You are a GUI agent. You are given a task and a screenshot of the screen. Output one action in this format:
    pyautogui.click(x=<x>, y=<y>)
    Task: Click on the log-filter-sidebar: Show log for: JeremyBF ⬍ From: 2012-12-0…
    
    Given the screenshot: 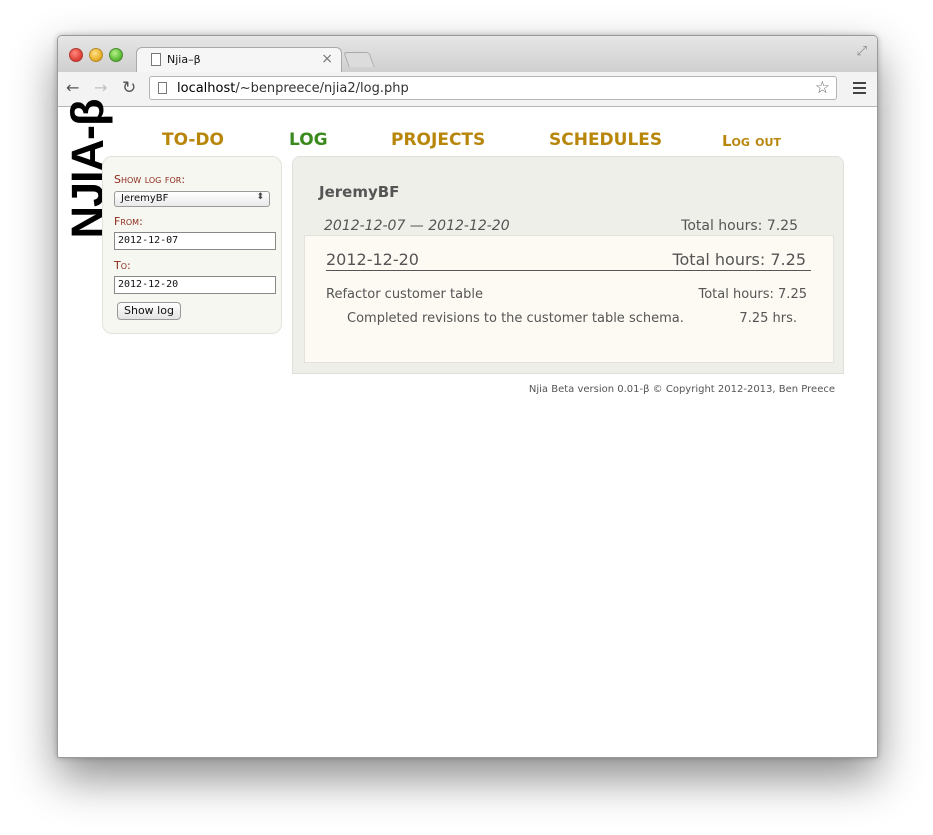 What is the action you would take?
    pyautogui.click(x=192, y=245)
    